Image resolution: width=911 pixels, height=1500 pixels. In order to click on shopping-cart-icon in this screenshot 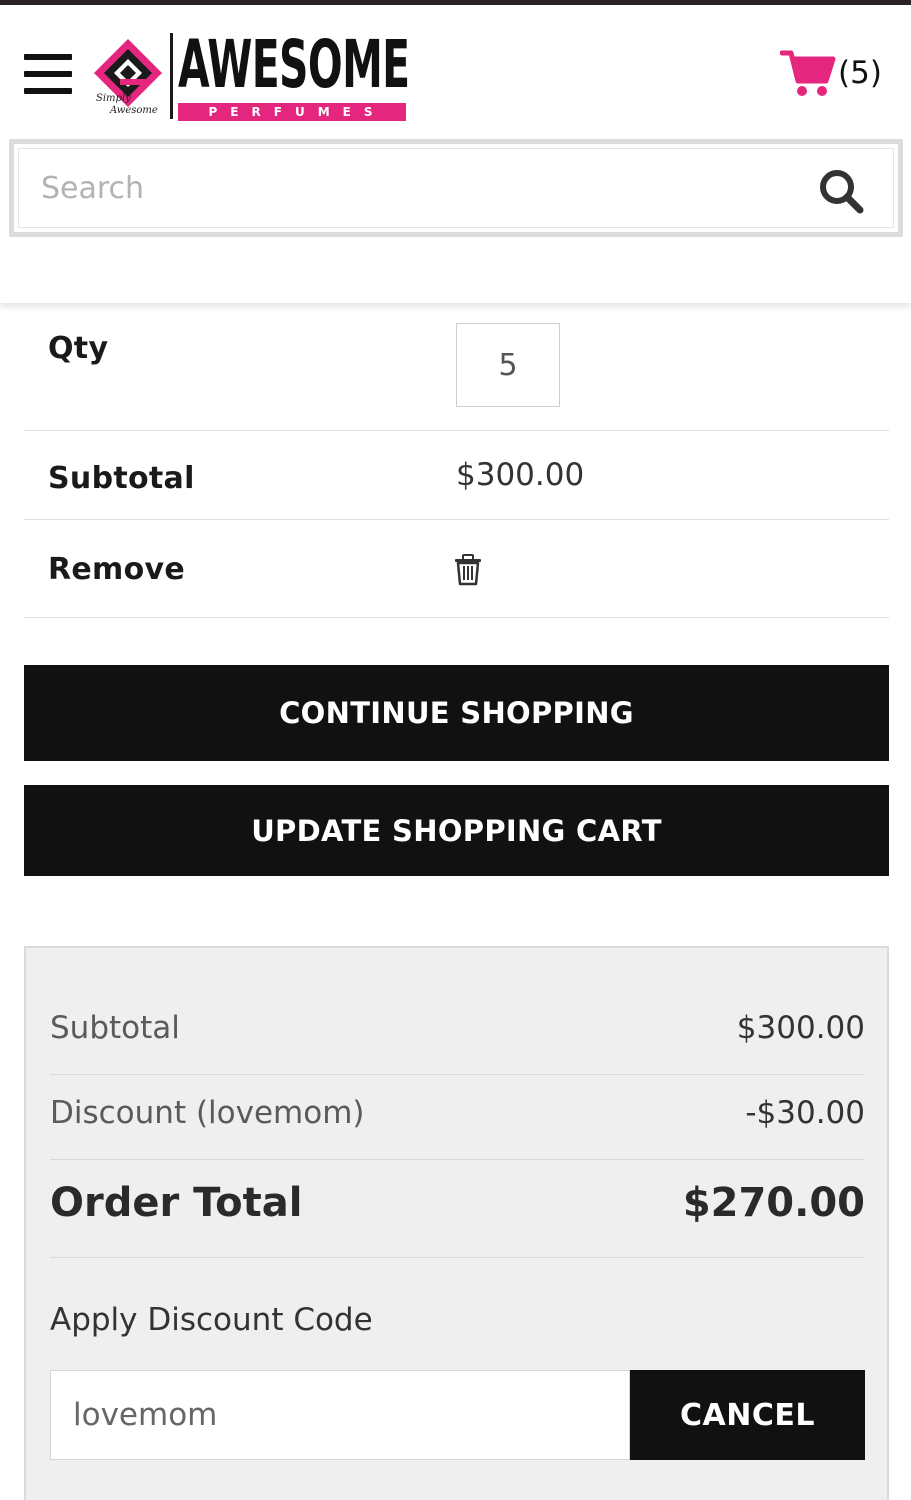, I will do `click(808, 73)`.